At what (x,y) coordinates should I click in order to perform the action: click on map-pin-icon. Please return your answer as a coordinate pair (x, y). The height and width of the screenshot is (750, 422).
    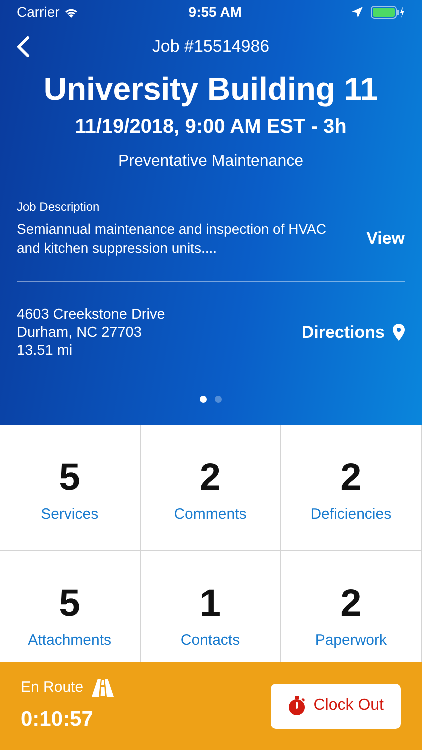
    Looking at the image, I should click on (399, 333).